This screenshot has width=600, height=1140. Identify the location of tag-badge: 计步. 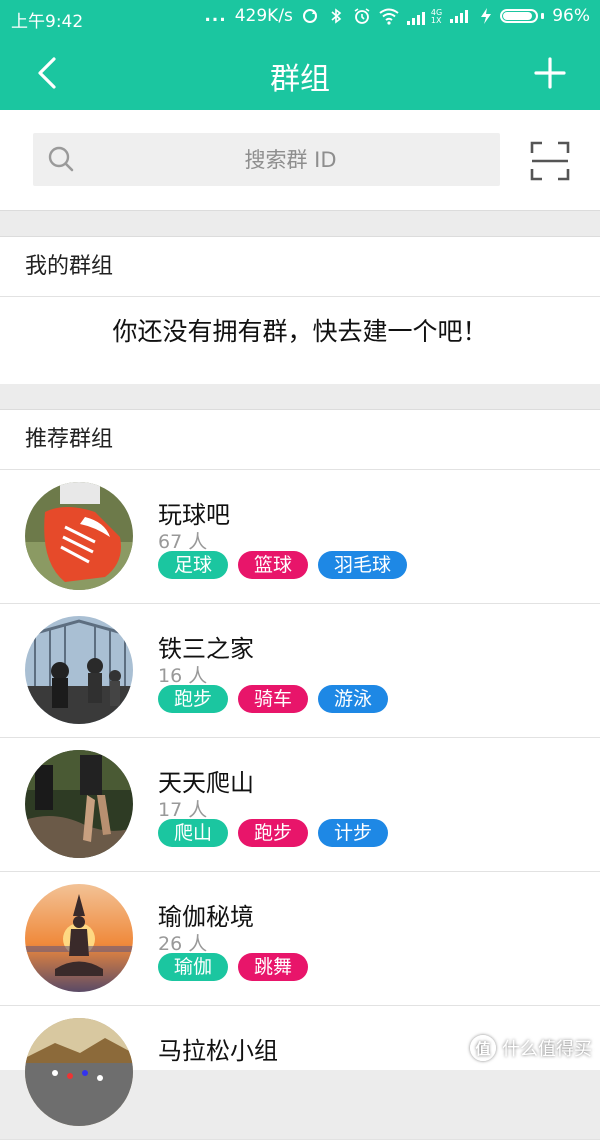
(353, 833).